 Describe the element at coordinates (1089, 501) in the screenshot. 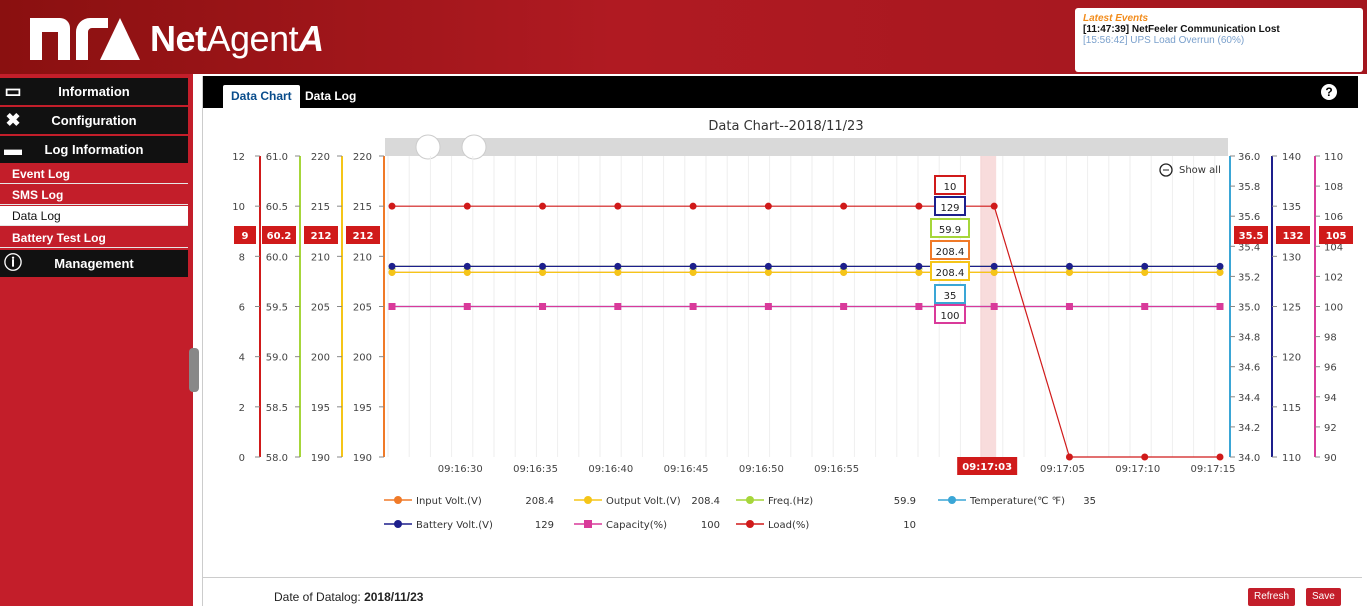

I see `legend-value: 35` at that location.